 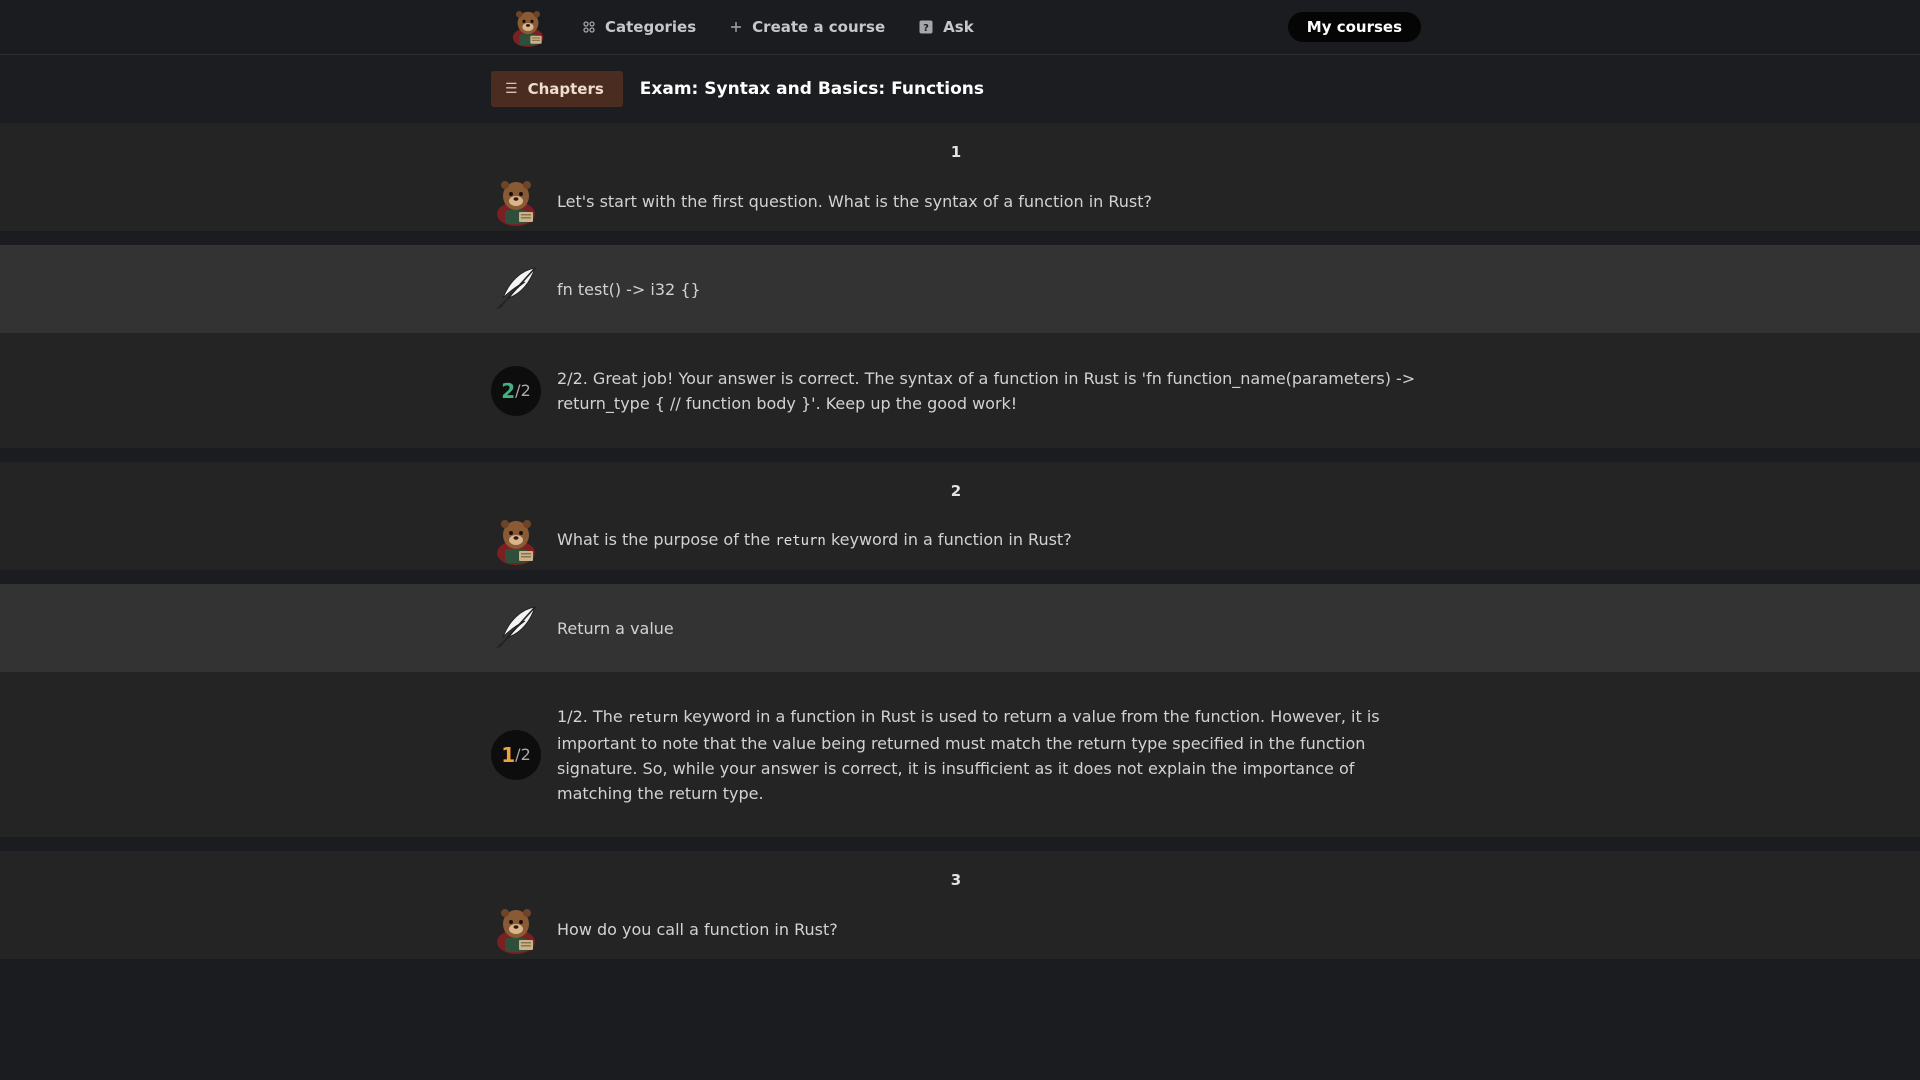 What do you see at coordinates (508, 754) in the screenshot?
I see `score-earned: 1` at bounding box center [508, 754].